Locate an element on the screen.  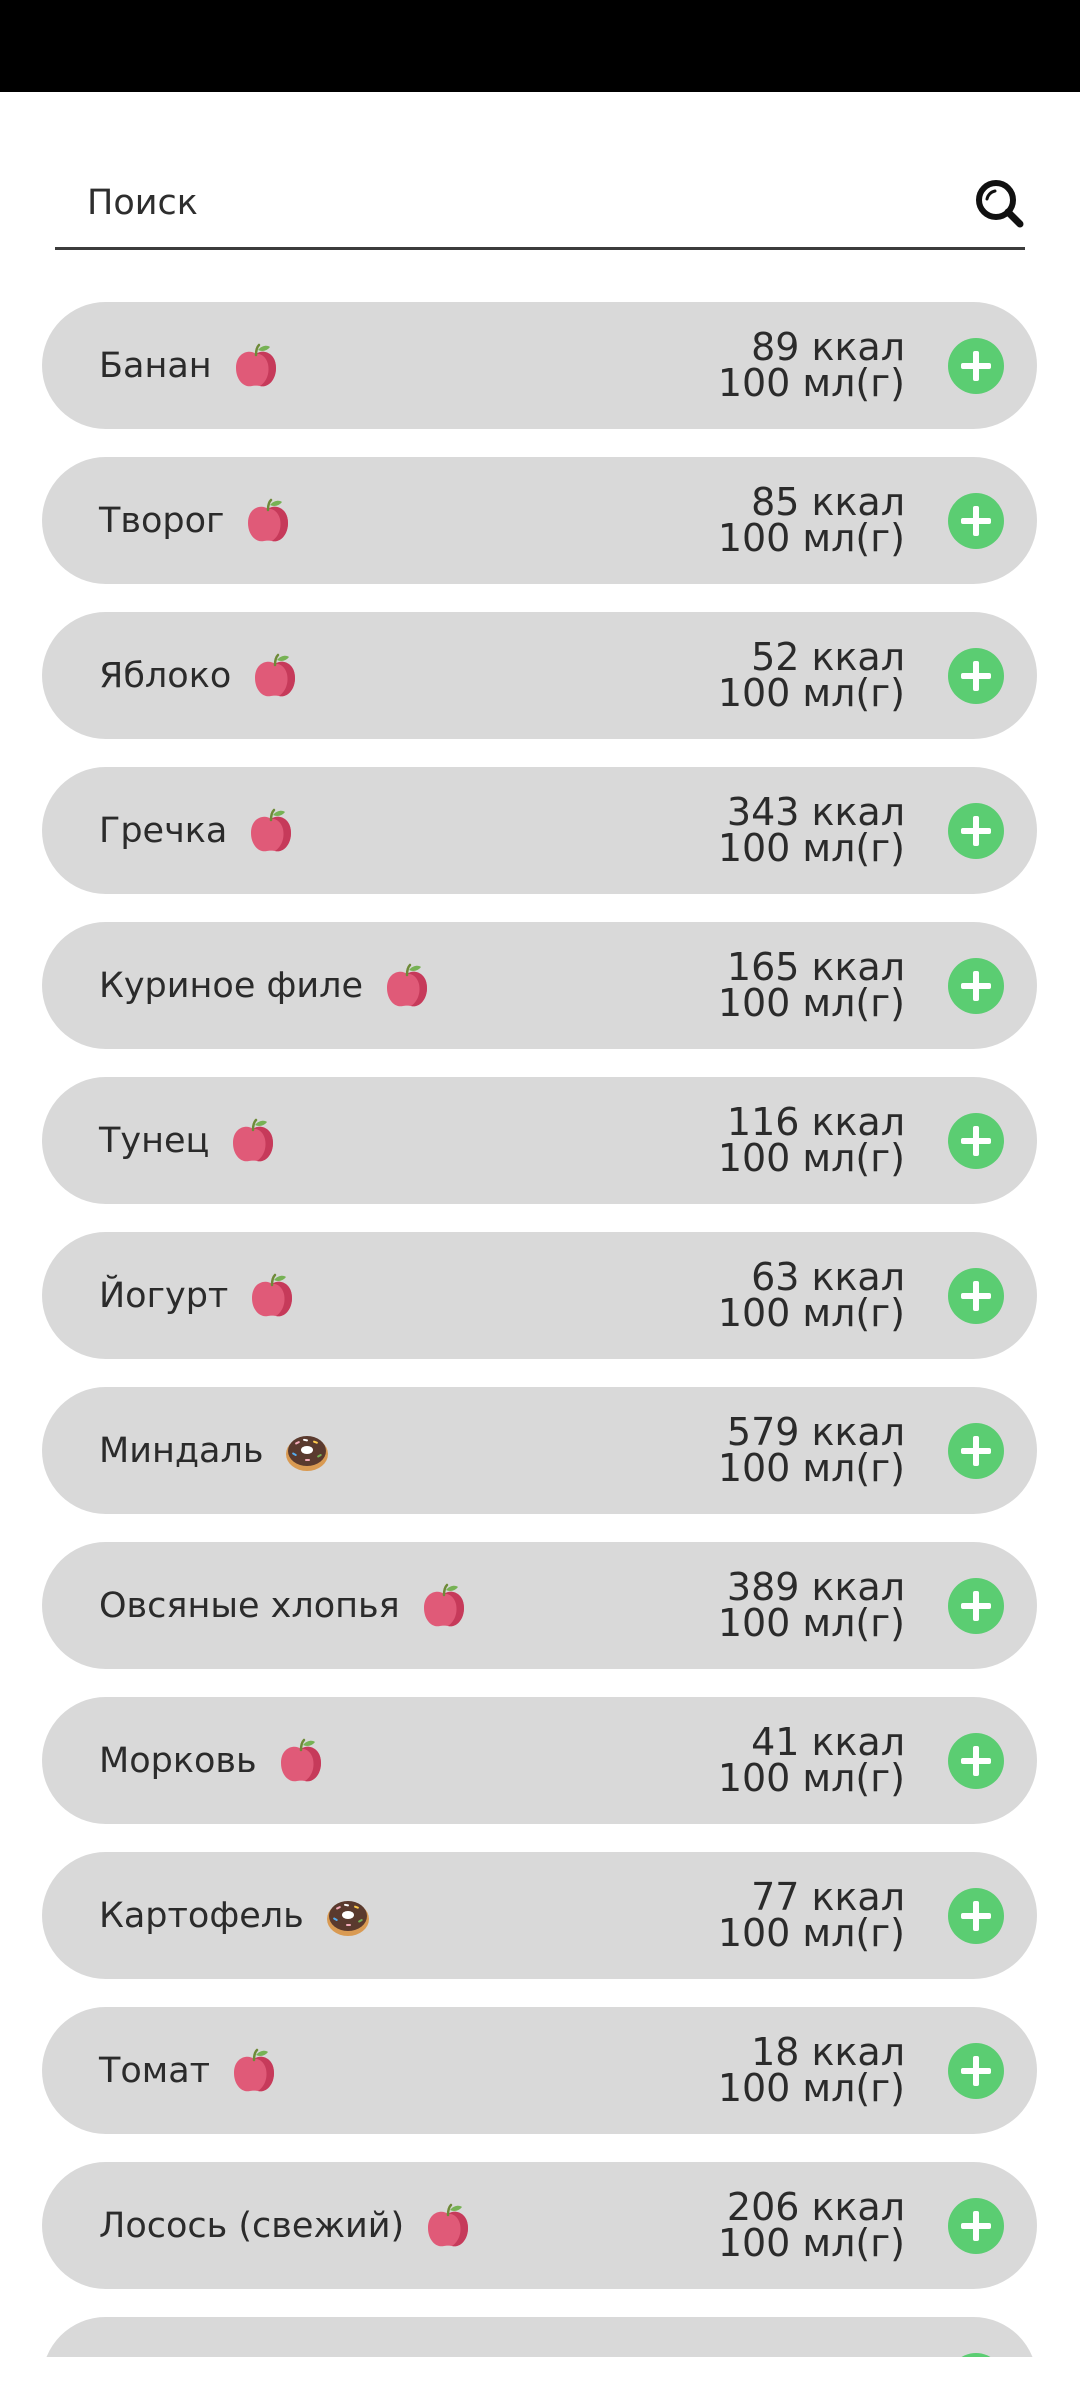
product-name-group: Яблоко is located at coordinates (199, 675).